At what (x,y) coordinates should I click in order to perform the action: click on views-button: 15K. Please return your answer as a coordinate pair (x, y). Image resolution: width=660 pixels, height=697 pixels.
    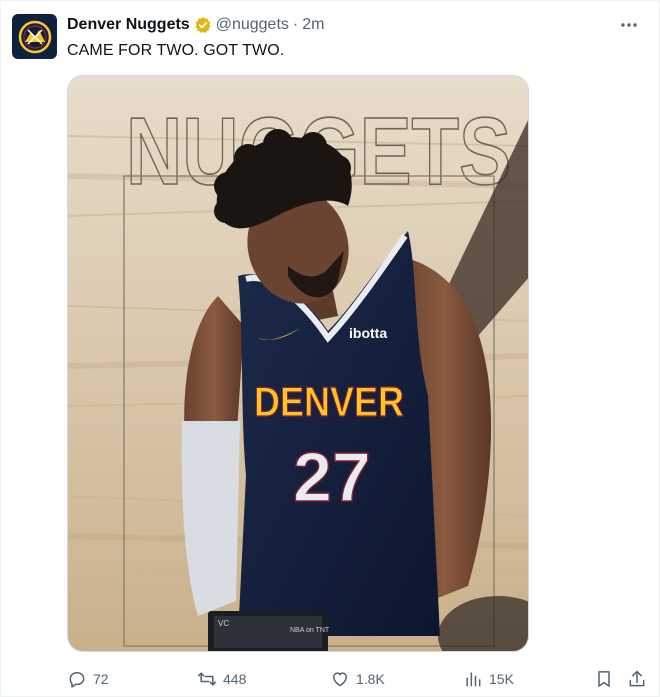
    Looking at the image, I should click on (488, 679).